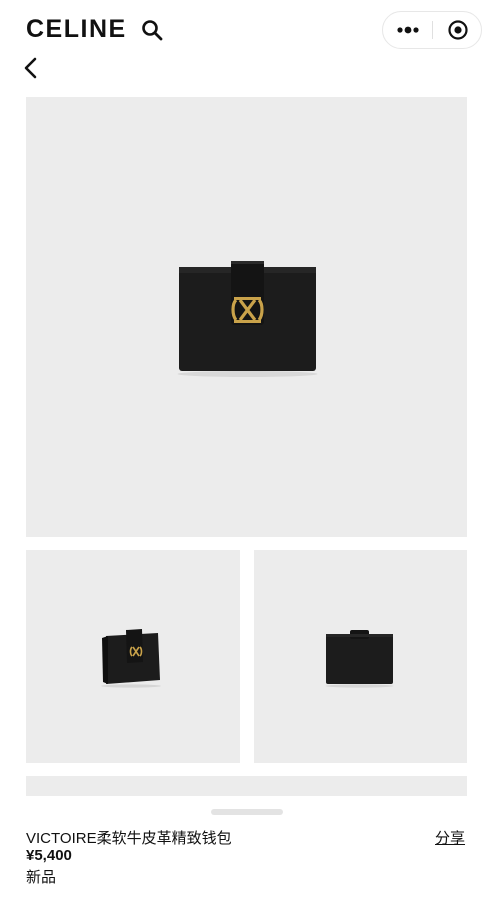 Image resolution: width=493 pixels, height=900 pixels. Describe the element at coordinates (246, 786) in the screenshot. I see `thumbnail-partial` at that location.